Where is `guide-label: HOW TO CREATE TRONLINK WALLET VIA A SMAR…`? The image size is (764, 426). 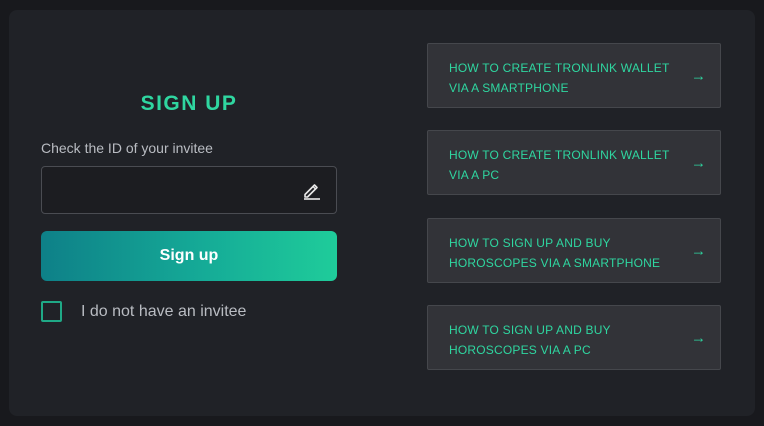
guide-label: HOW TO CREATE TRONLINK WALLET VIA A SMAR… is located at coordinates (559, 78).